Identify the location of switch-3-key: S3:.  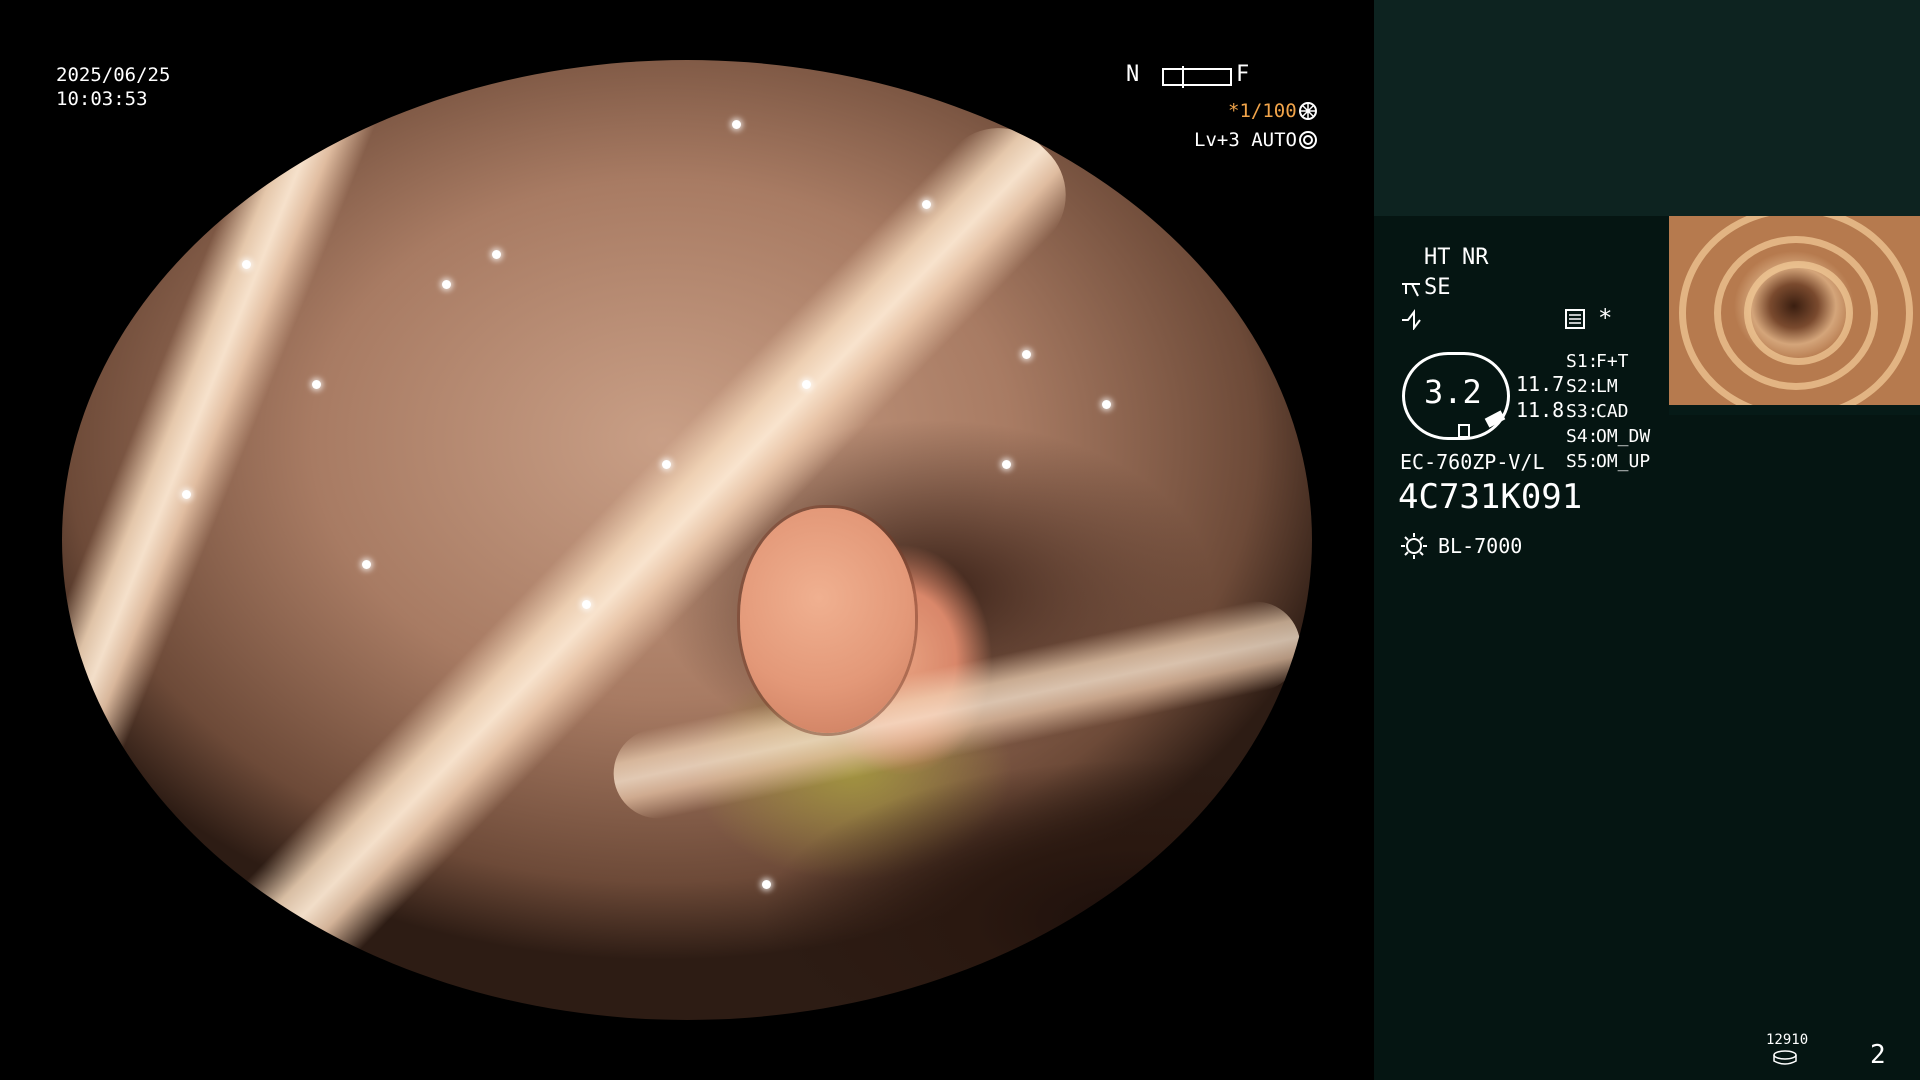
(1582, 411).